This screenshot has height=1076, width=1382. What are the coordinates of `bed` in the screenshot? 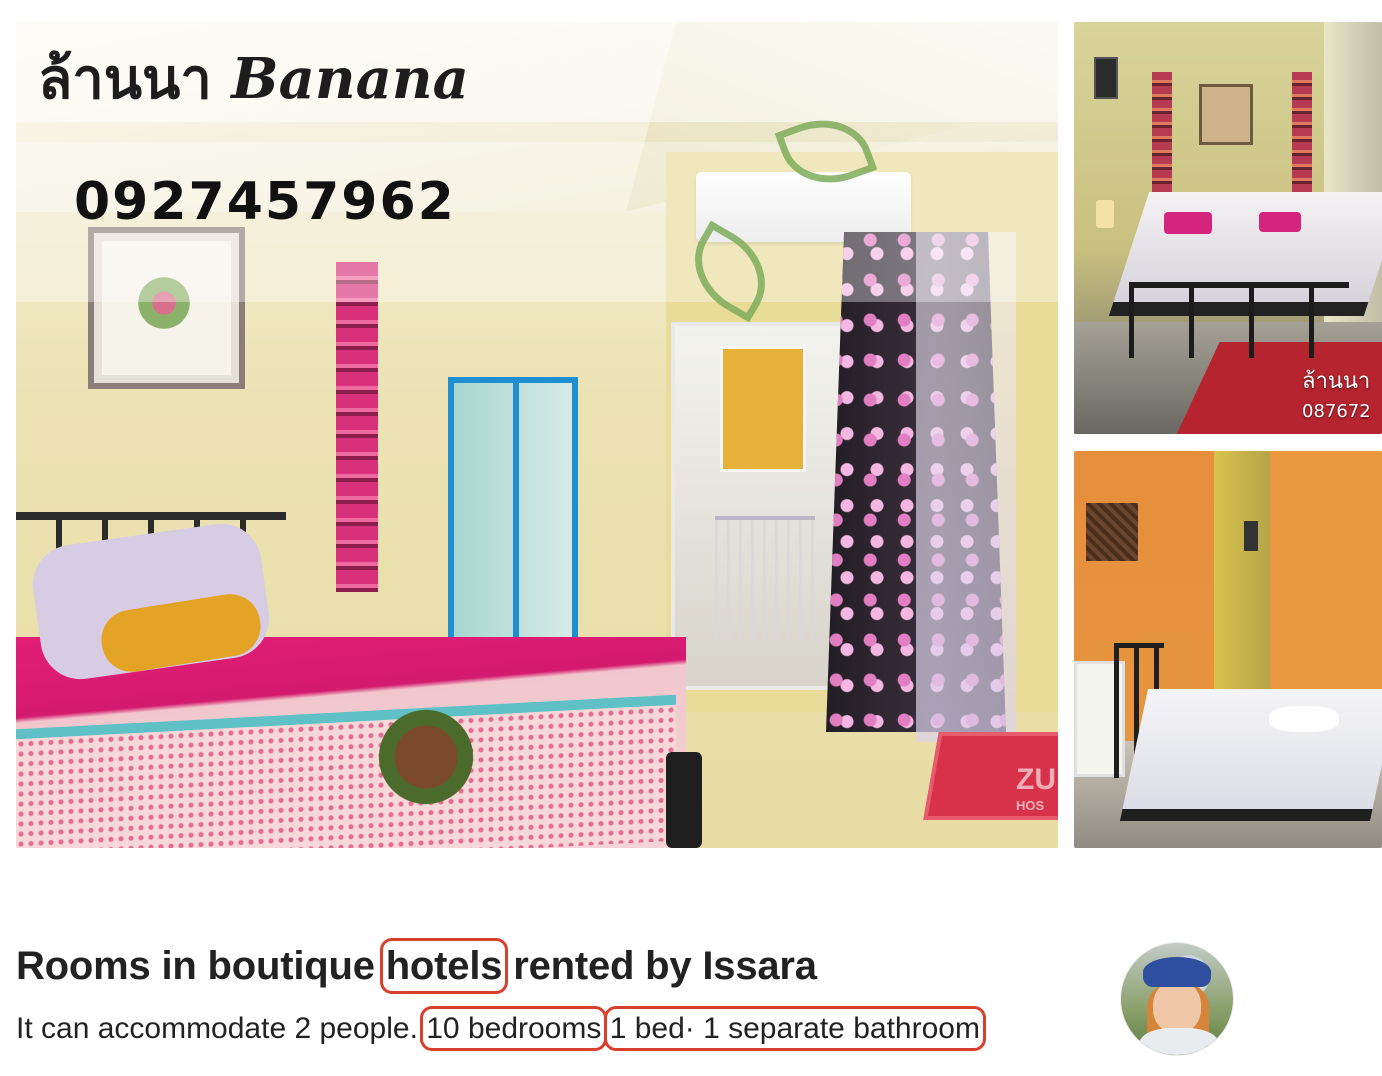 It's located at (1250, 755).